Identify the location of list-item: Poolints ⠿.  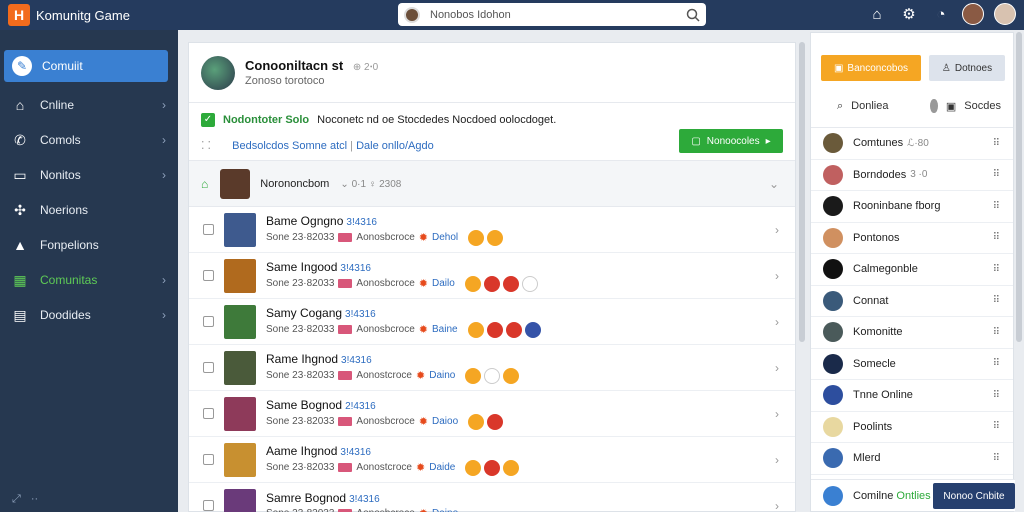
(912, 427).